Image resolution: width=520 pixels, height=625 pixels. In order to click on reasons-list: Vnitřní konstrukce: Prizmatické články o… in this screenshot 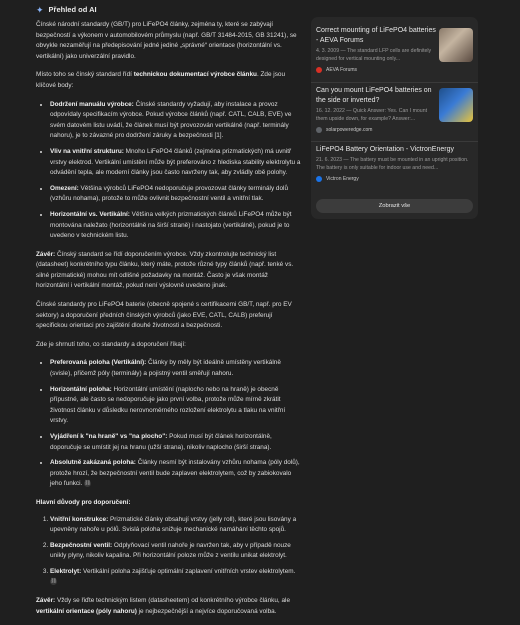, I will do `click(169, 552)`.